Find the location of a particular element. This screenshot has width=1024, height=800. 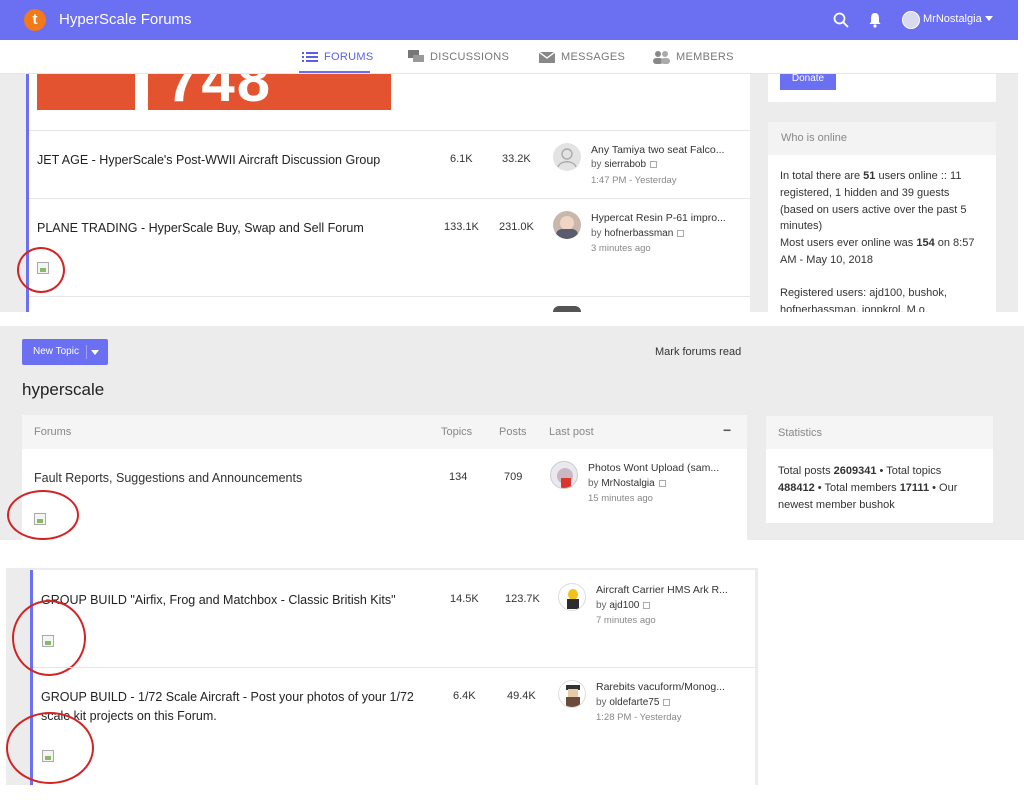

top-app-bar: t HyperScale Forums MrNostalgia is located at coordinates (509, 20).